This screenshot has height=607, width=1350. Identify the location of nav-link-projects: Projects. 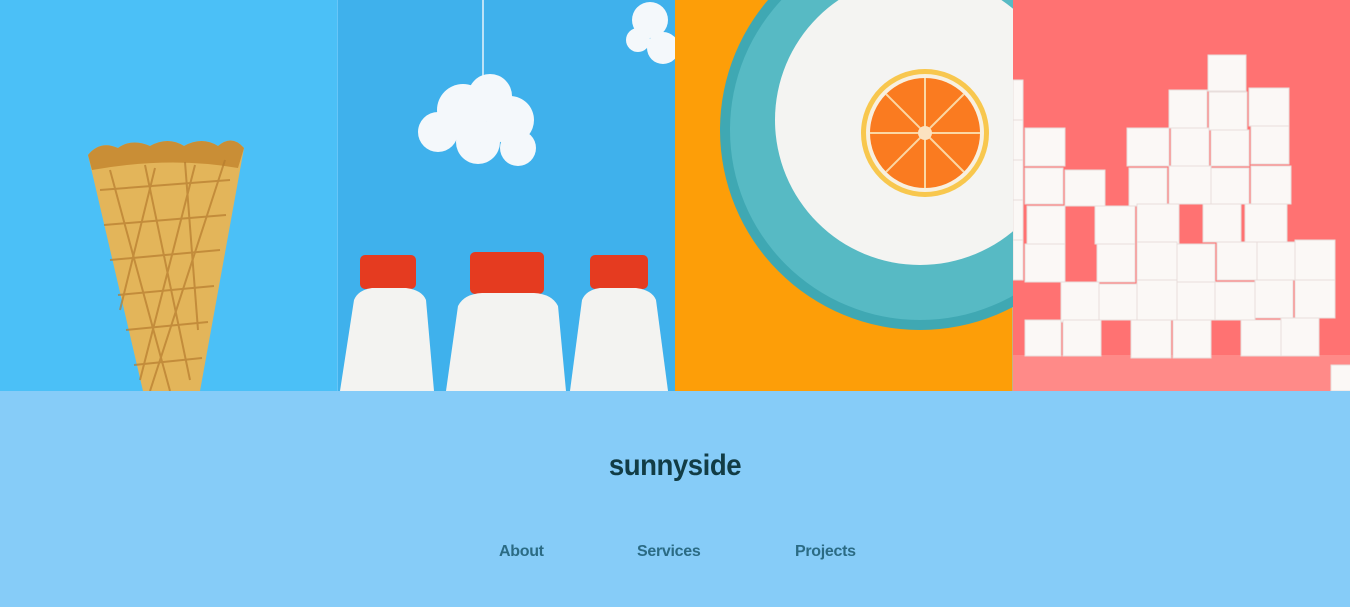
(825, 552).